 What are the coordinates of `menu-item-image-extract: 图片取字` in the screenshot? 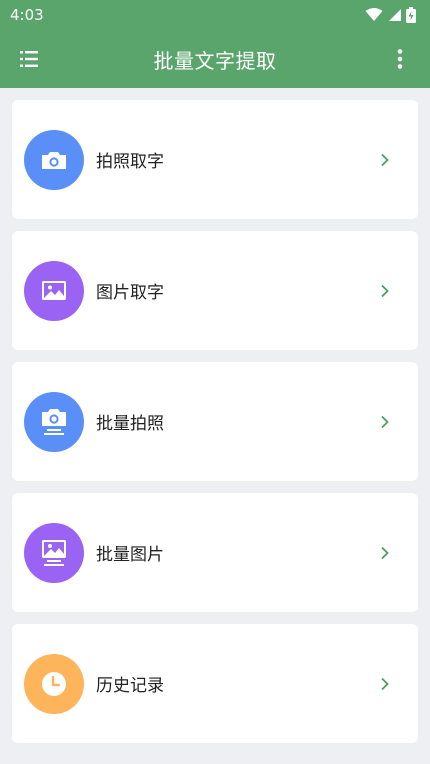 It's located at (215, 290).